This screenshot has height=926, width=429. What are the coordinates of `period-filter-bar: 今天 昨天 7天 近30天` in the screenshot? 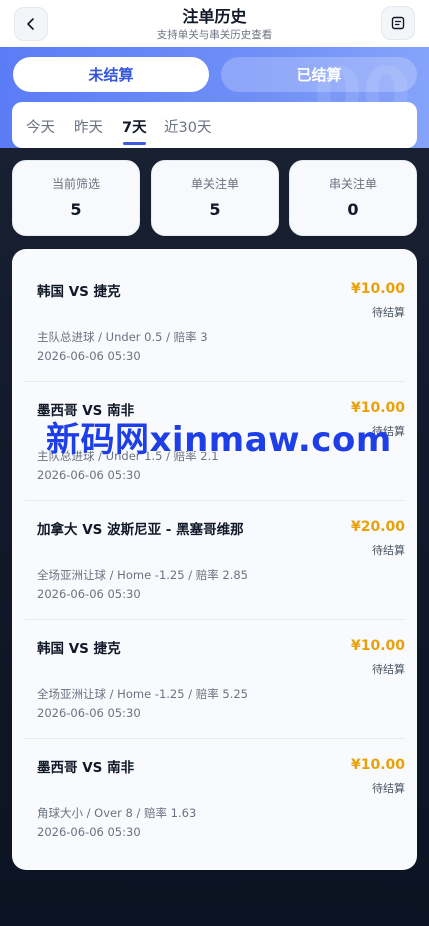 It's located at (214, 125).